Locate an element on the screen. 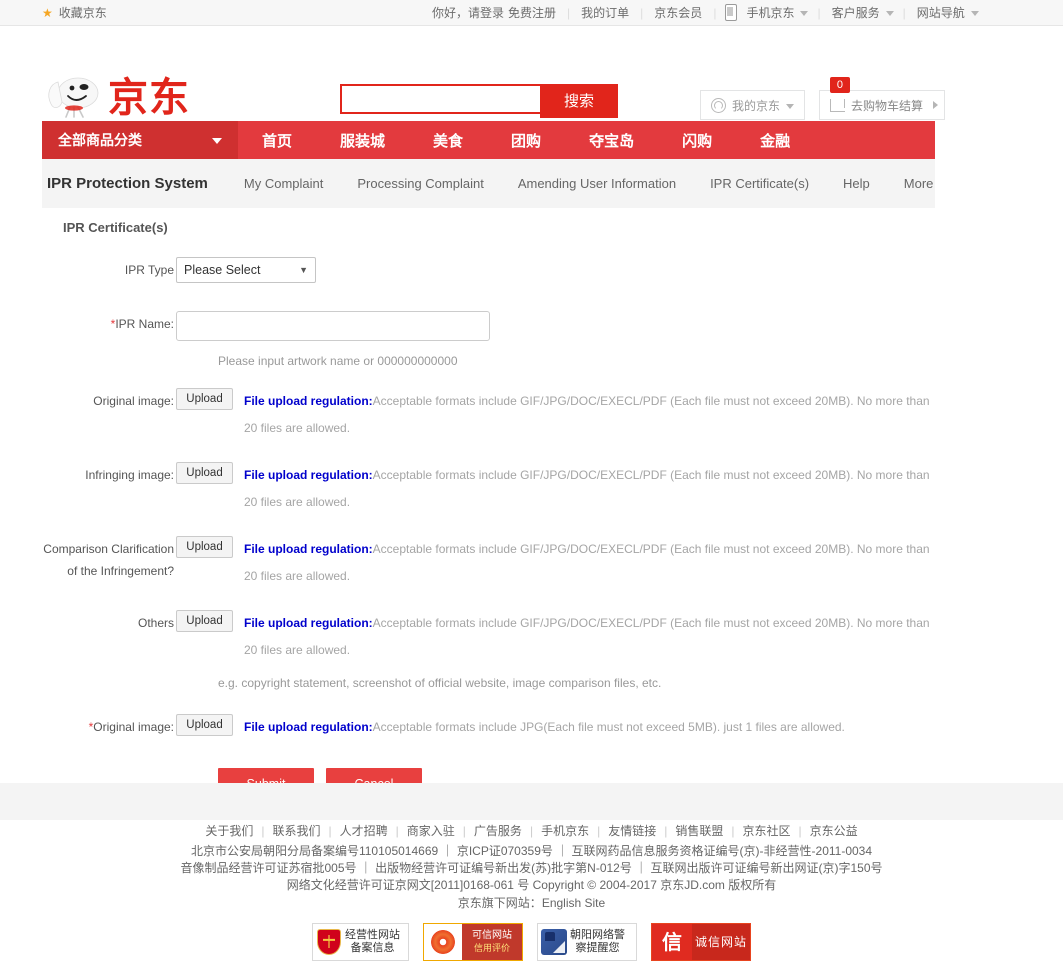 Image resolution: width=1063 pixels, height=967 pixels. badge-business-website-record: 经营性网站 备案信息 is located at coordinates (360, 942).